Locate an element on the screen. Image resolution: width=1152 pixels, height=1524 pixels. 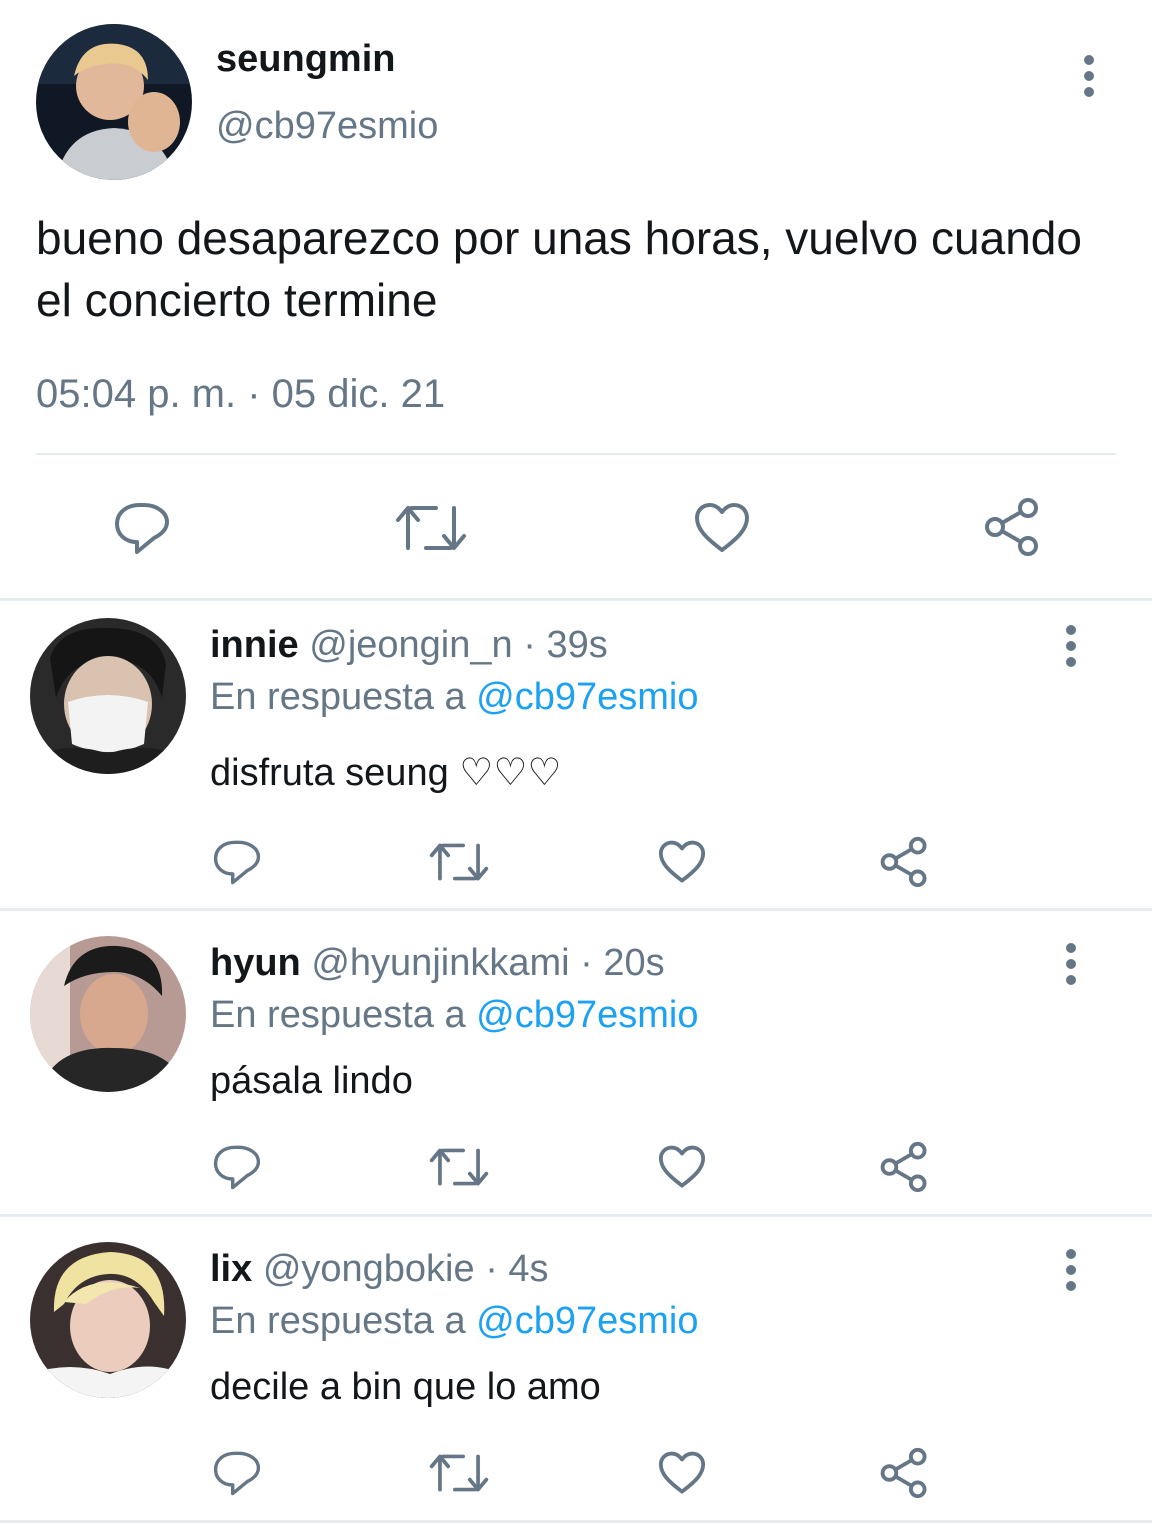
reply-header: innie @jeongin_n · 39s is located at coordinates (409, 645).